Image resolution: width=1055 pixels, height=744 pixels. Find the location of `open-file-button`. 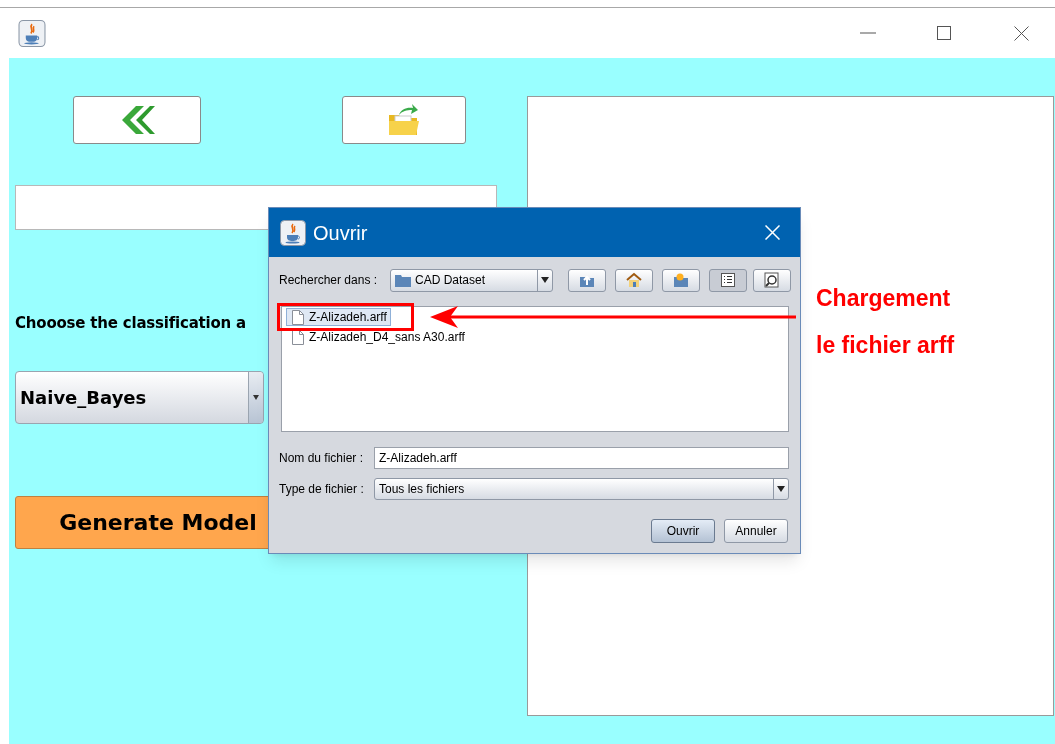

open-file-button is located at coordinates (404, 120).